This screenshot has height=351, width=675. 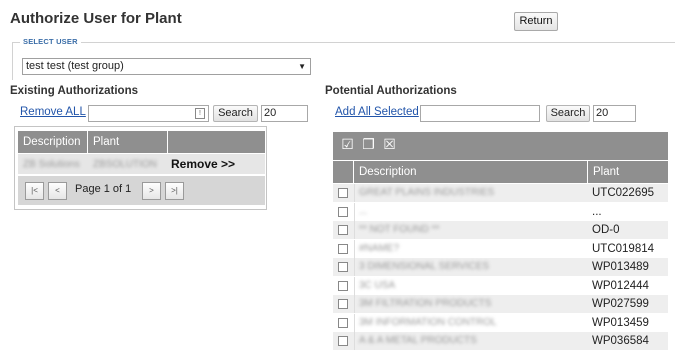 I want to click on existing-grid-header: Description Plant, so click(x=141, y=142).